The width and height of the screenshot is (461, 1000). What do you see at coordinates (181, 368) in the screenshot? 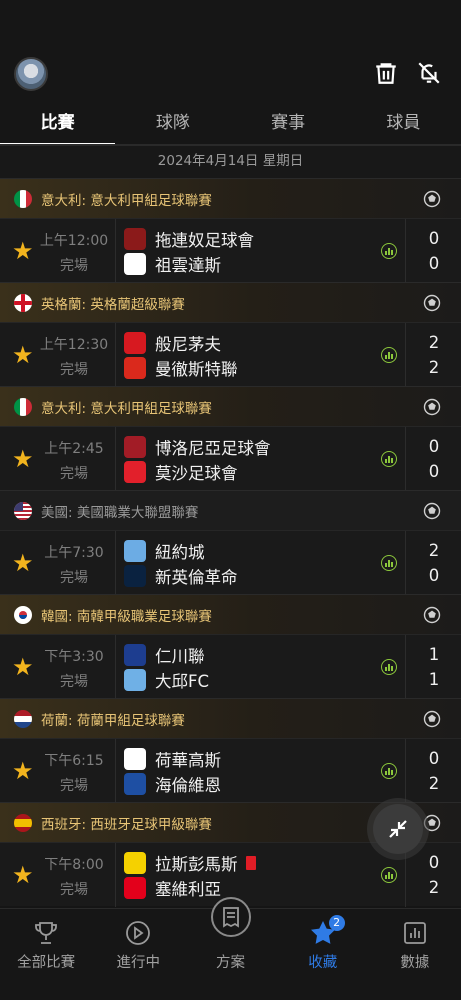
I see `away-team: 曼徹斯特聯` at bounding box center [181, 368].